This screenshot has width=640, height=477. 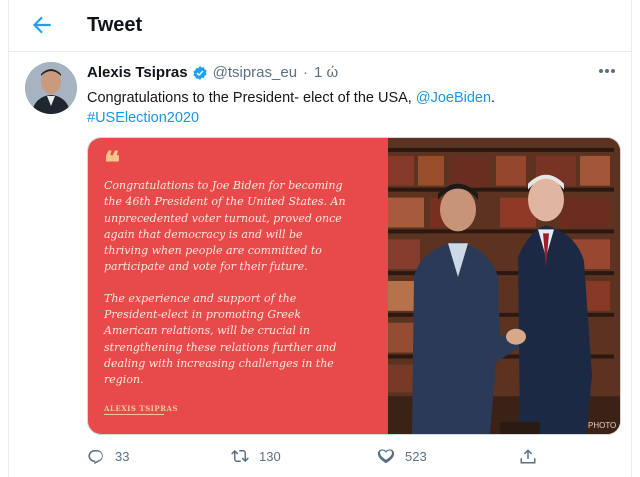 I want to click on reply-icon, so click(x=95, y=457).